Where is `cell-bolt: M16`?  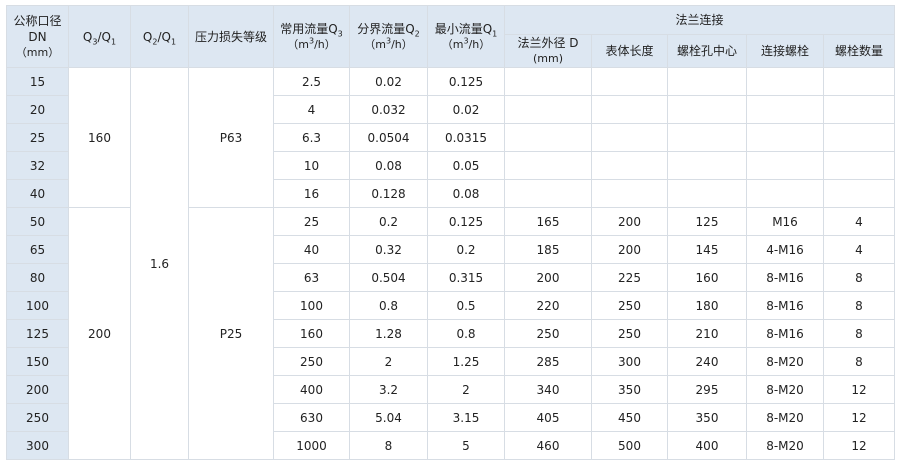 cell-bolt: M16 is located at coordinates (785, 221).